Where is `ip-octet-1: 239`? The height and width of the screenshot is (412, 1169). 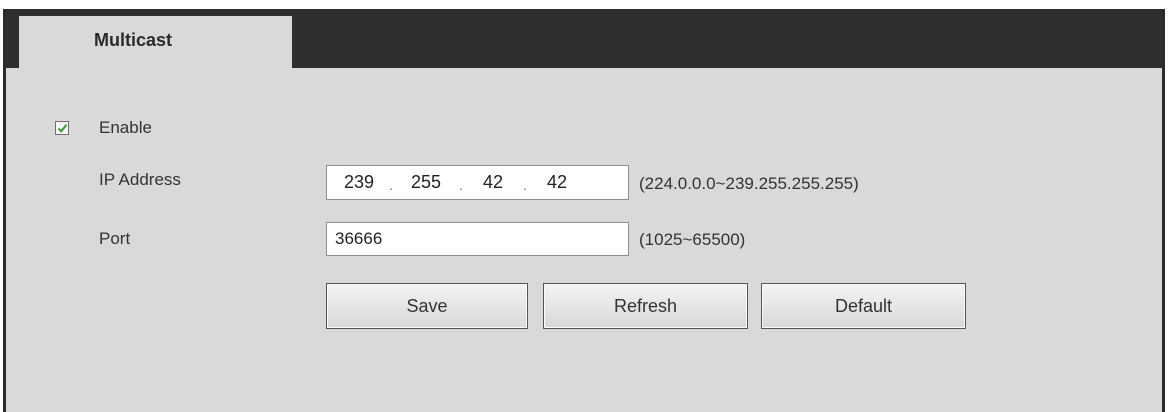
ip-octet-1: 239 is located at coordinates (359, 182).